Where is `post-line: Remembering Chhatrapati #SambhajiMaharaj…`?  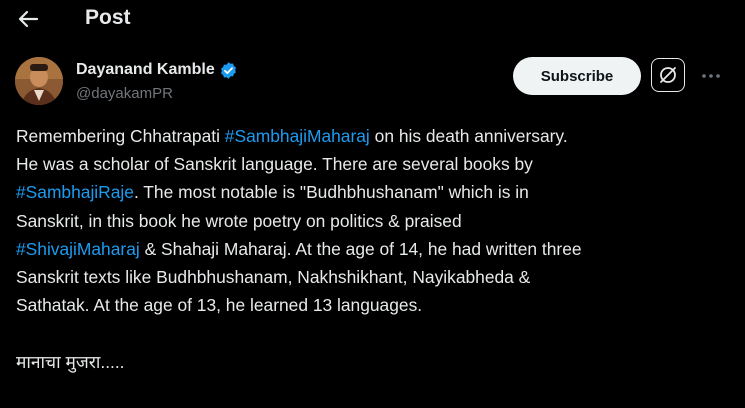
post-line: Remembering Chhatrapati #SambhajiMaharaj… is located at coordinates (373, 136).